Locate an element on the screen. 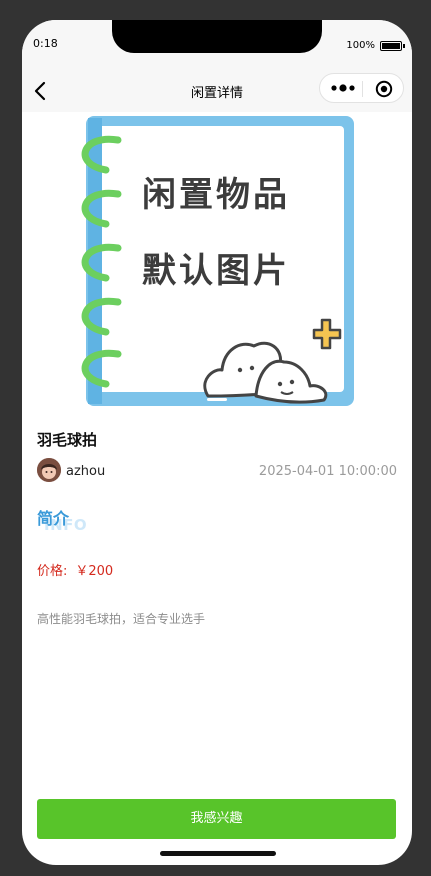 The image size is (431, 876). battery-percentage: 100% is located at coordinates (360, 45).